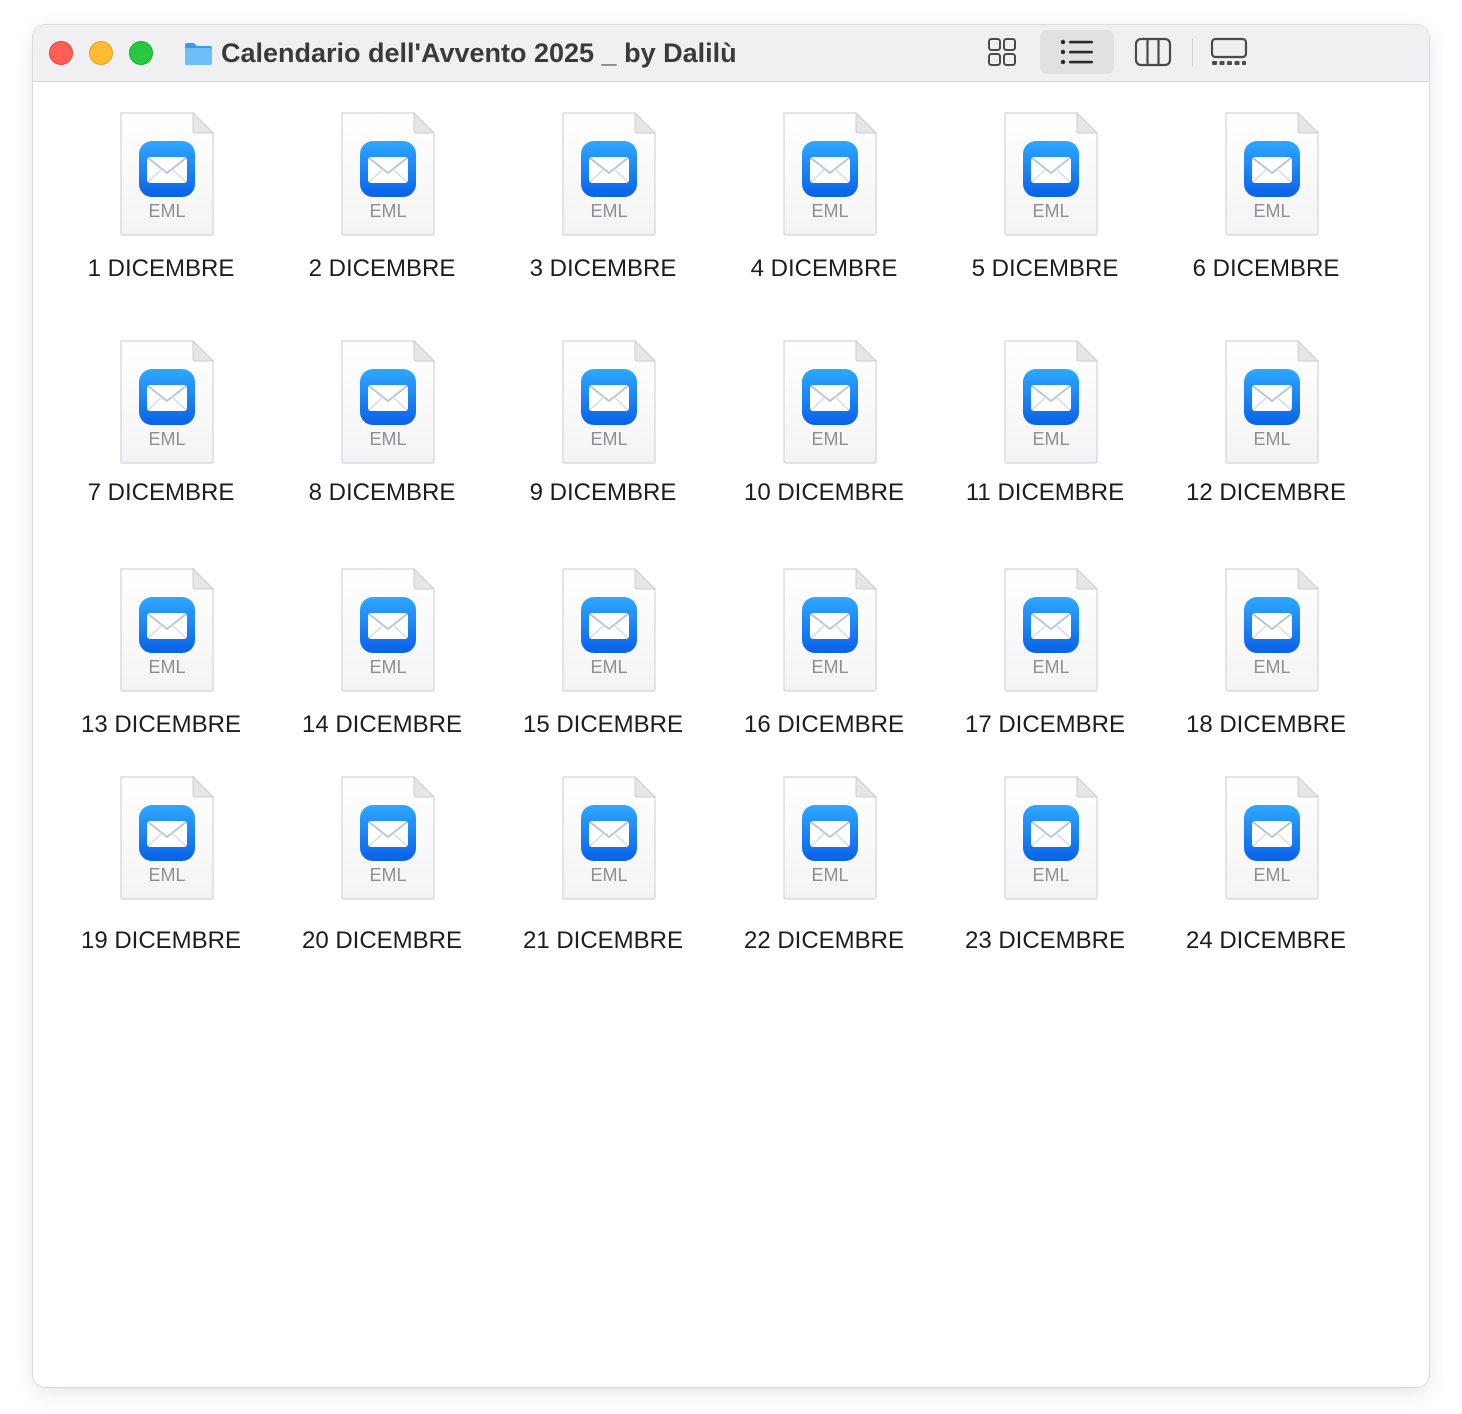 Image resolution: width=1462 pixels, height=1414 pixels. What do you see at coordinates (603, 493) in the screenshot?
I see `file-name-label: 9 DICEMBRE` at bounding box center [603, 493].